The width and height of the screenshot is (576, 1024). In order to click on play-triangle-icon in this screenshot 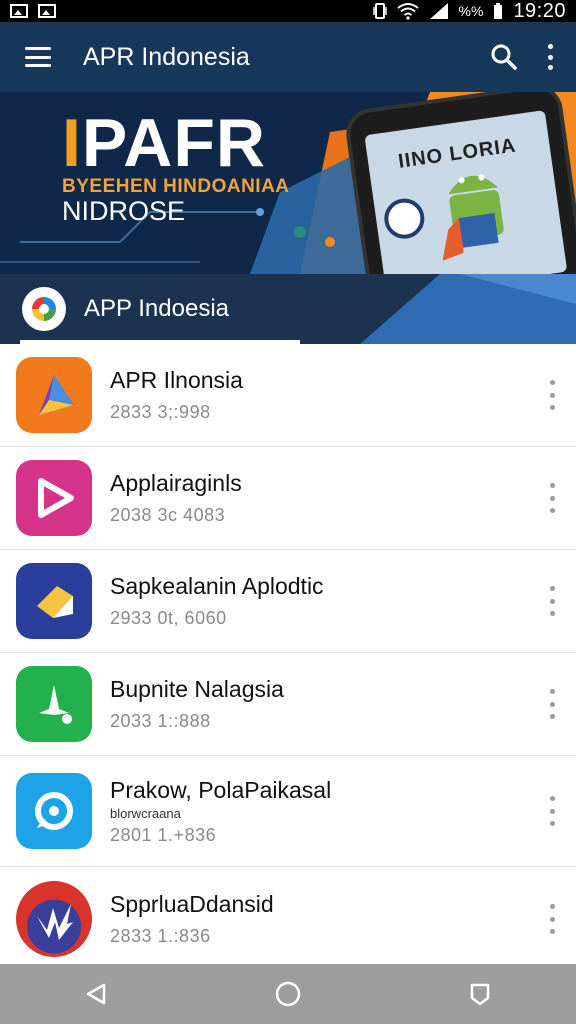, I will do `click(54, 498)`.